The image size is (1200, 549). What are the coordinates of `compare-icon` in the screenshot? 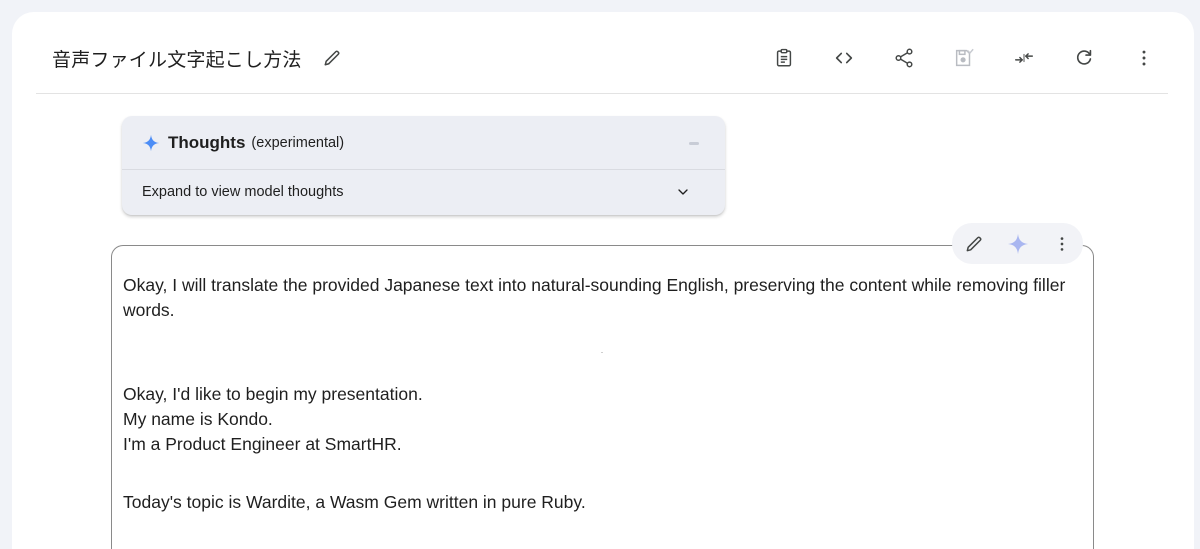 It's located at (1024, 58).